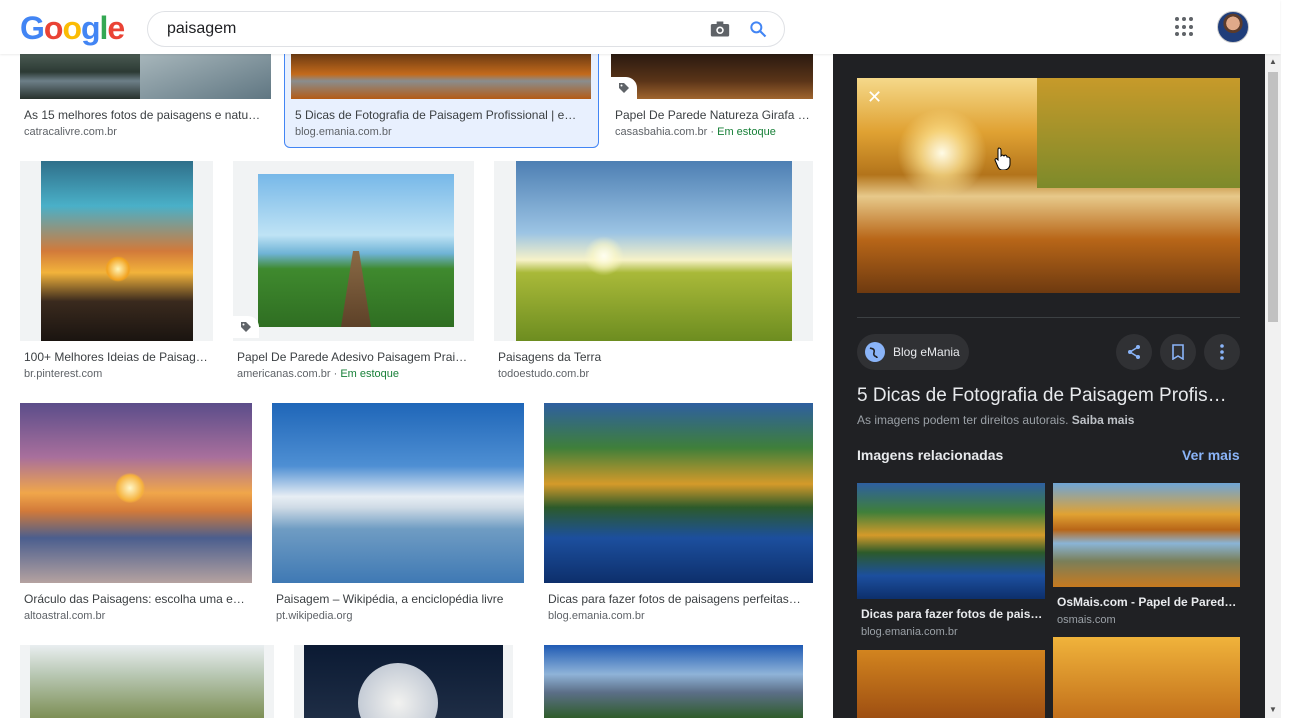 The height and width of the screenshot is (718, 1298). Describe the element at coordinates (63, 374) in the screenshot. I see `result-source: br.pinterest.com` at that location.